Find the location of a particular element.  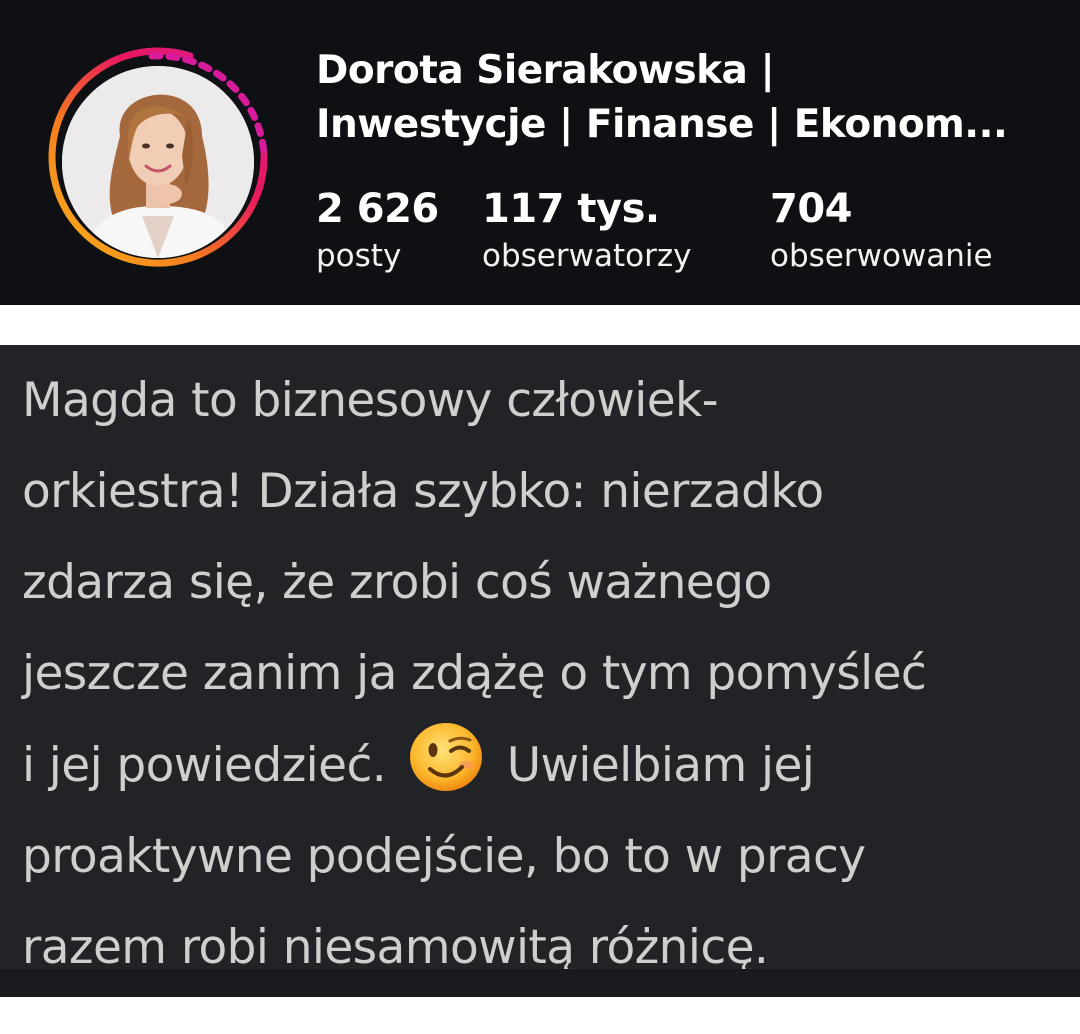

testimonial-line: zdarza się, że zrobi coś ważnego is located at coordinates (397, 582).